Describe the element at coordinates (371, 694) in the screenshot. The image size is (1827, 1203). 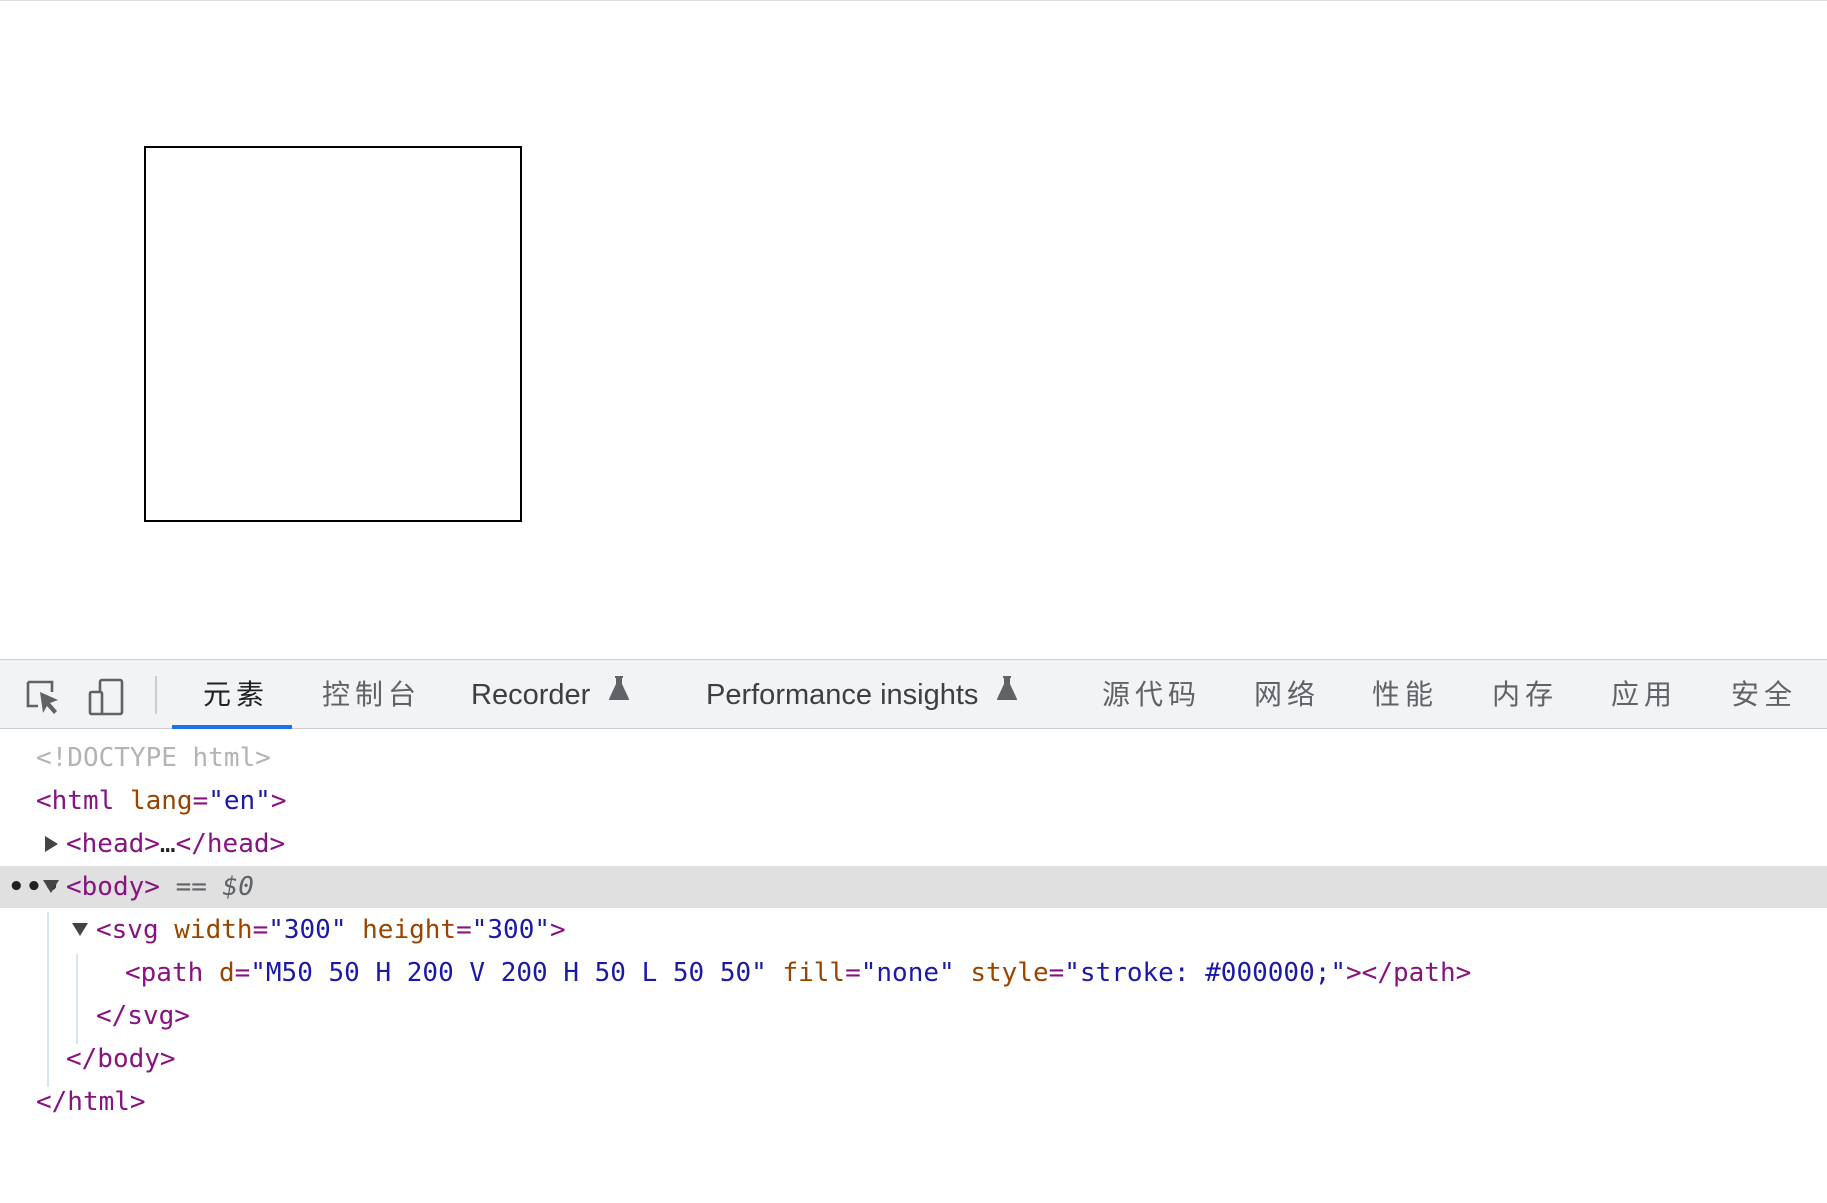
I see `tab-console: 控制台` at that location.